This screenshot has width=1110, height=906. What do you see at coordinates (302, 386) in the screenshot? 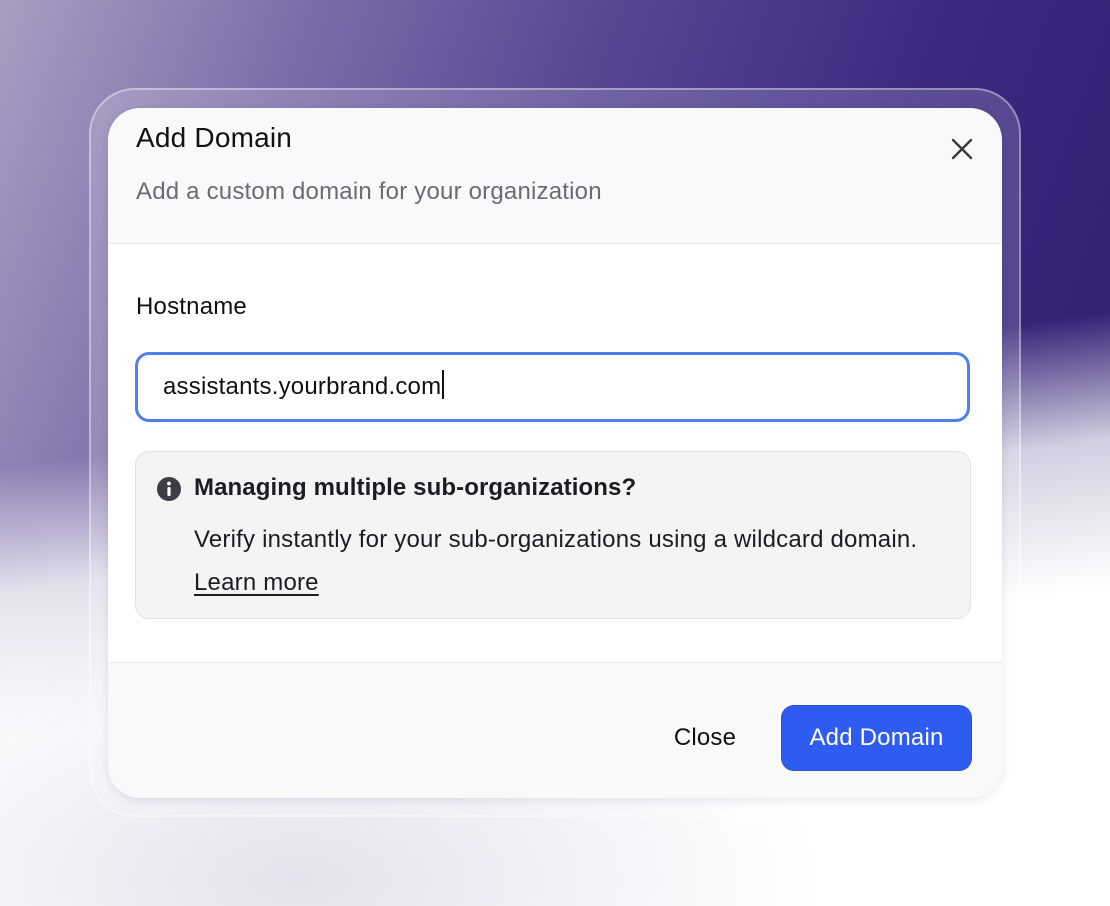
I see `hostname-value: assistants.yourbrand.com` at bounding box center [302, 386].